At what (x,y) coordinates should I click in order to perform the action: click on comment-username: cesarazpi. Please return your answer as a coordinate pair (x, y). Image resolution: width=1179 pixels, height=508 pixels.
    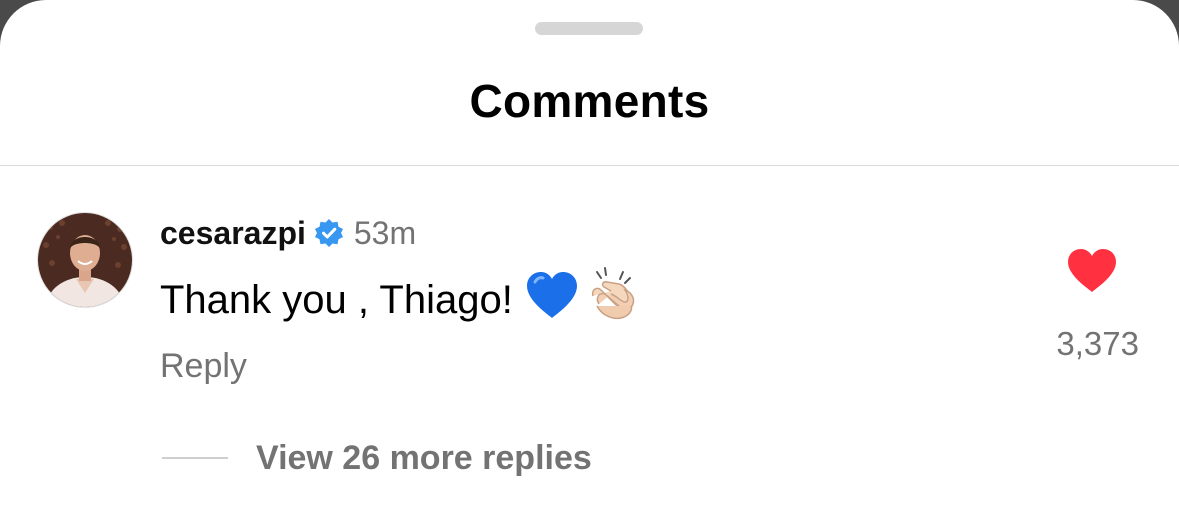
    Looking at the image, I should click on (233, 233).